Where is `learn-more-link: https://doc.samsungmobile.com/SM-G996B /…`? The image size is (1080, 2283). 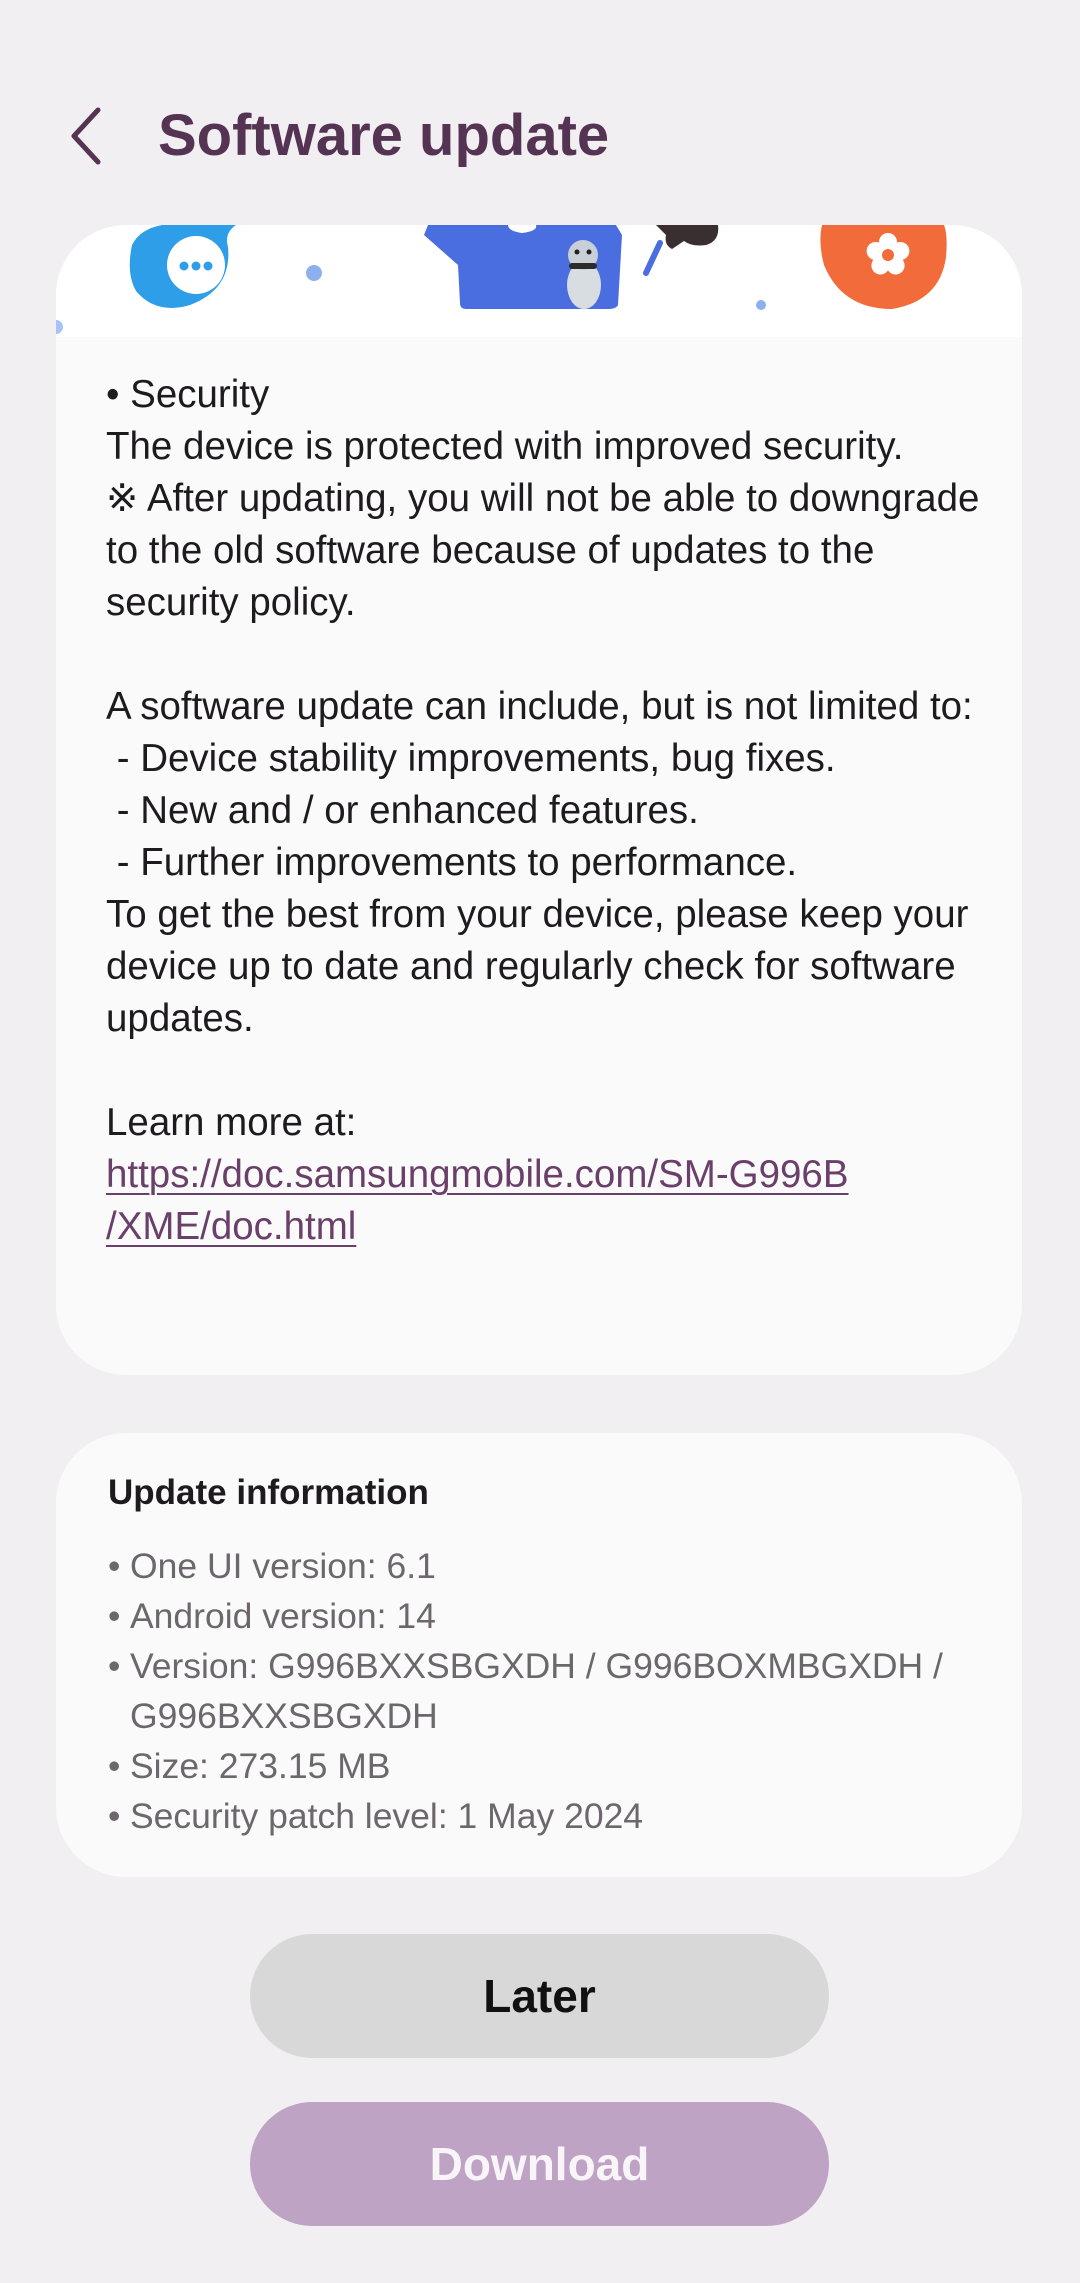
learn-more-link: https://doc.samsungmobile.com/SM-G996B /… is located at coordinates (546, 1201).